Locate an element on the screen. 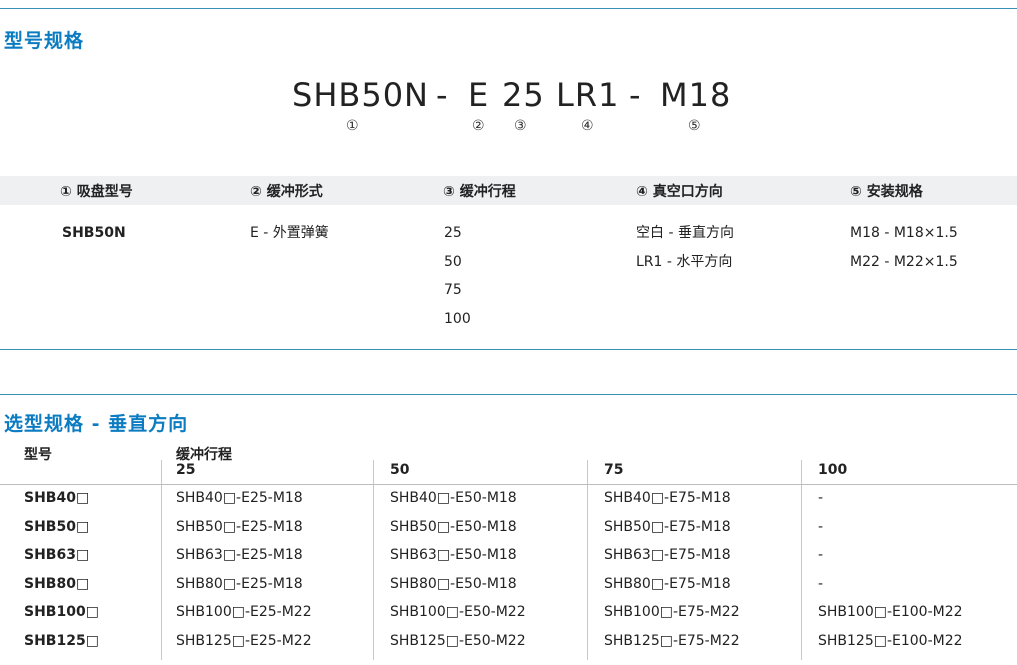  spec-value: E - 外置弹簧 is located at coordinates (289, 233).